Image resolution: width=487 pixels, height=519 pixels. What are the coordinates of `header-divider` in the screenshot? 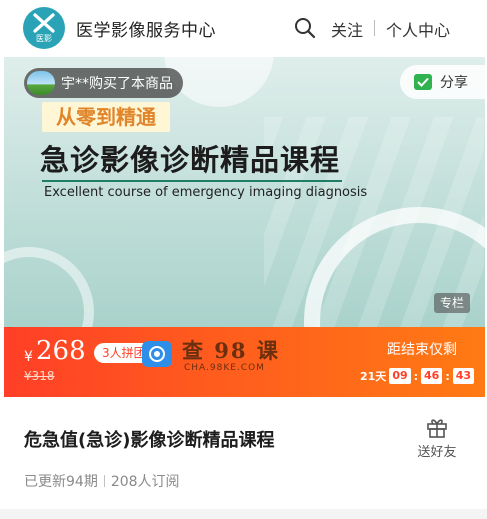 It's located at (374, 28).